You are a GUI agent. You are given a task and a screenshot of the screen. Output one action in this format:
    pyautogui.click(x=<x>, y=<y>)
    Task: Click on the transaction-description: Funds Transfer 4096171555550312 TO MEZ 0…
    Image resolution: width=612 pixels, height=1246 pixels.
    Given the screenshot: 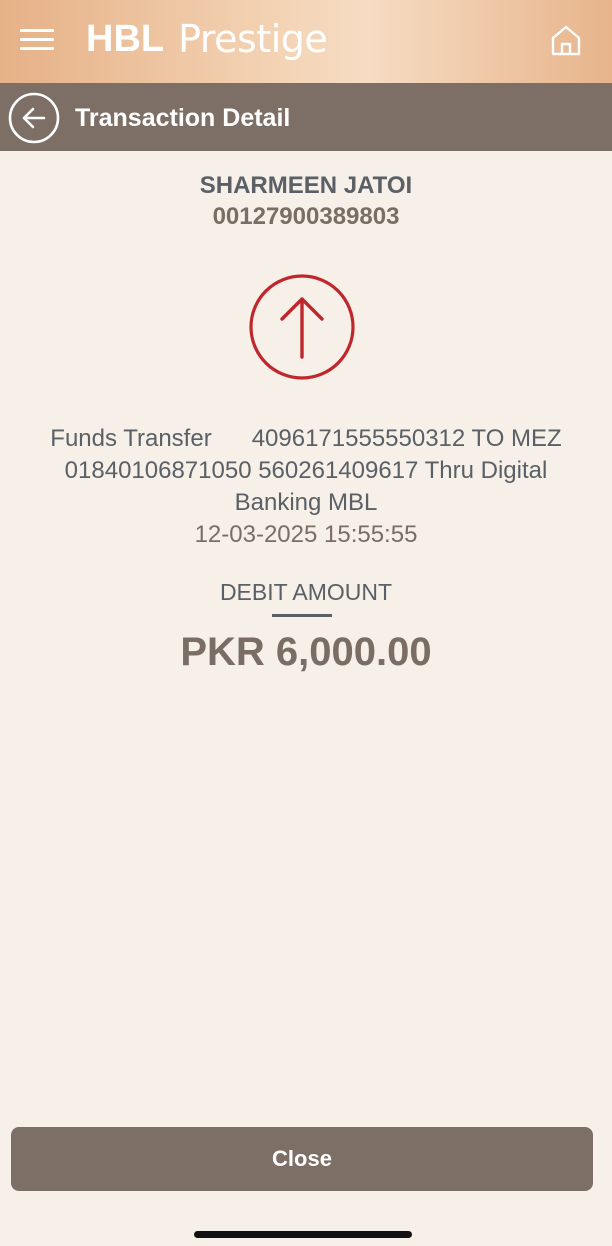 What is the action you would take?
    pyautogui.click(x=309, y=470)
    